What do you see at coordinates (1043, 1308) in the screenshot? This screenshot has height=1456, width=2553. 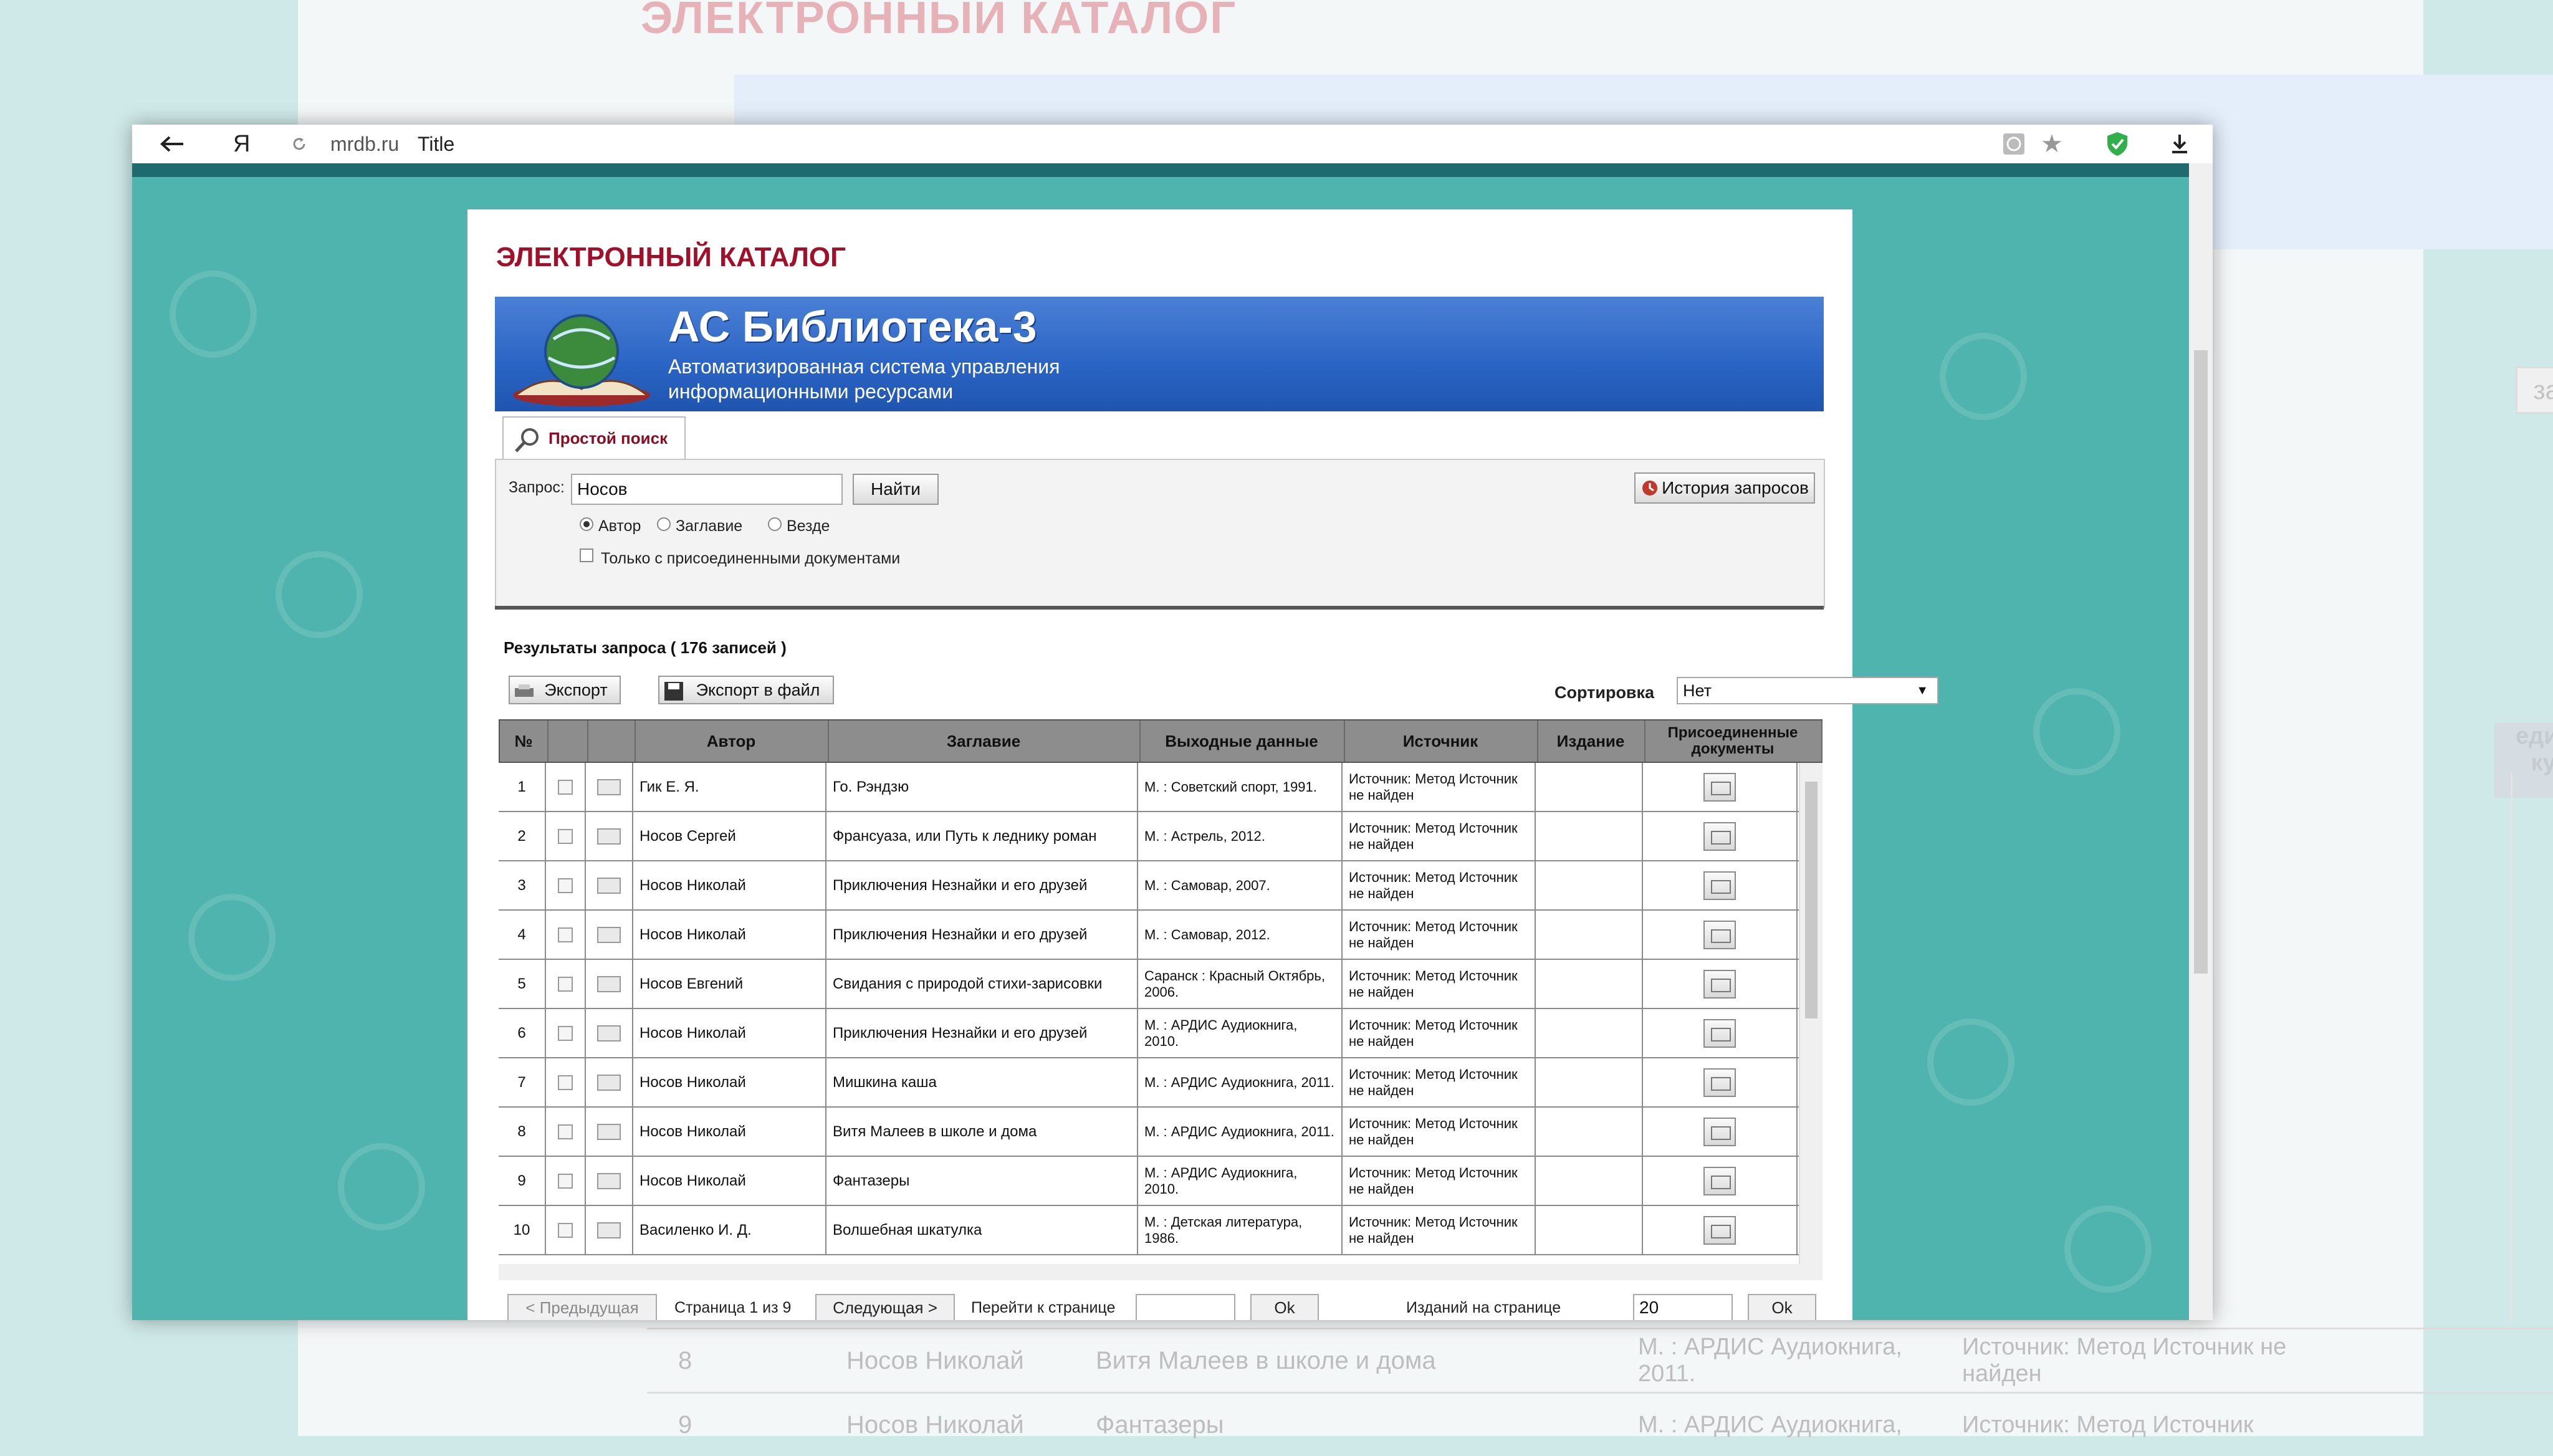 I see `goto-page-label: Перейти к странице` at bounding box center [1043, 1308].